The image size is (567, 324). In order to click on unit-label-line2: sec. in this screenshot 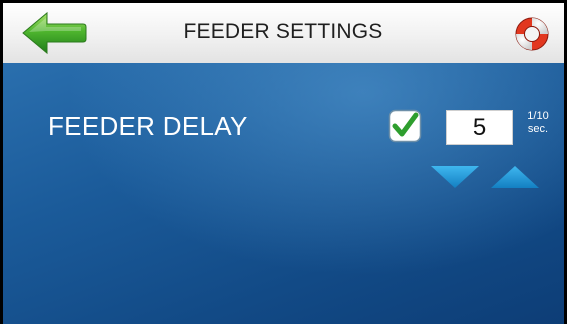, I will do `click(538, 129)`.